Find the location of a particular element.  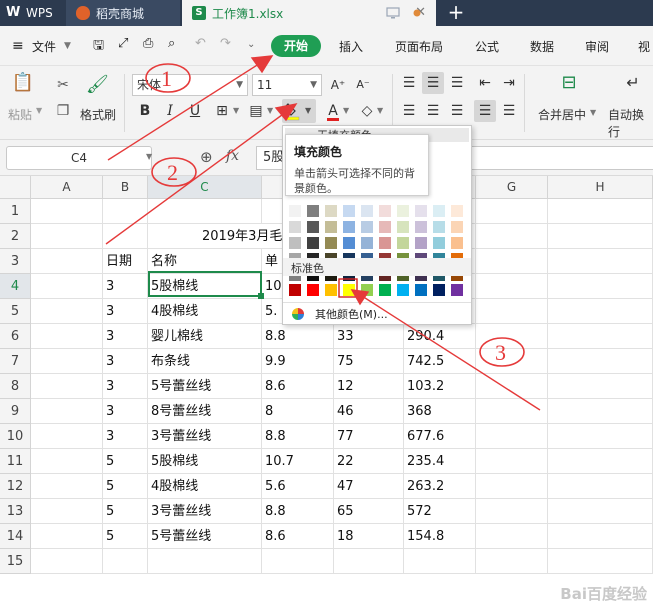

justify-icon: ☰ is located at coordinates (485, 111).